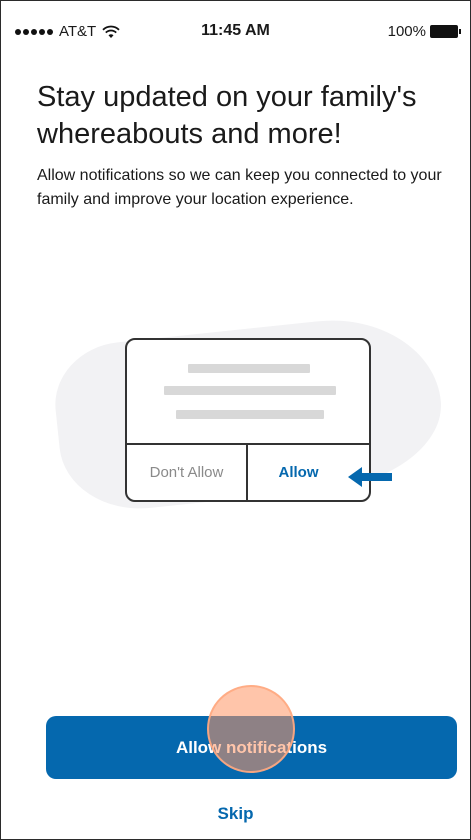  I want to click on battery-status: 100%, so click(424, 31).